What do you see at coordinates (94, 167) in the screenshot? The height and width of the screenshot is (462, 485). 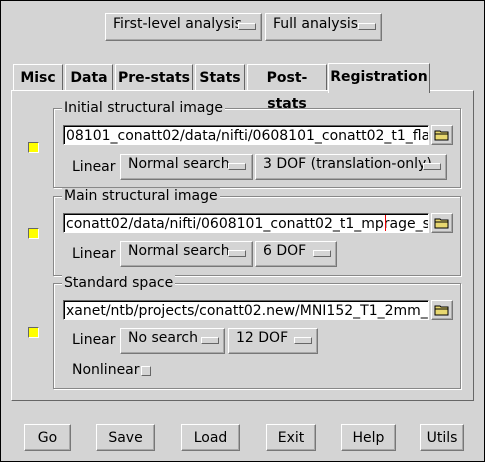 I see `initial-linear-label: Linear` at bounding box center [94, 167].